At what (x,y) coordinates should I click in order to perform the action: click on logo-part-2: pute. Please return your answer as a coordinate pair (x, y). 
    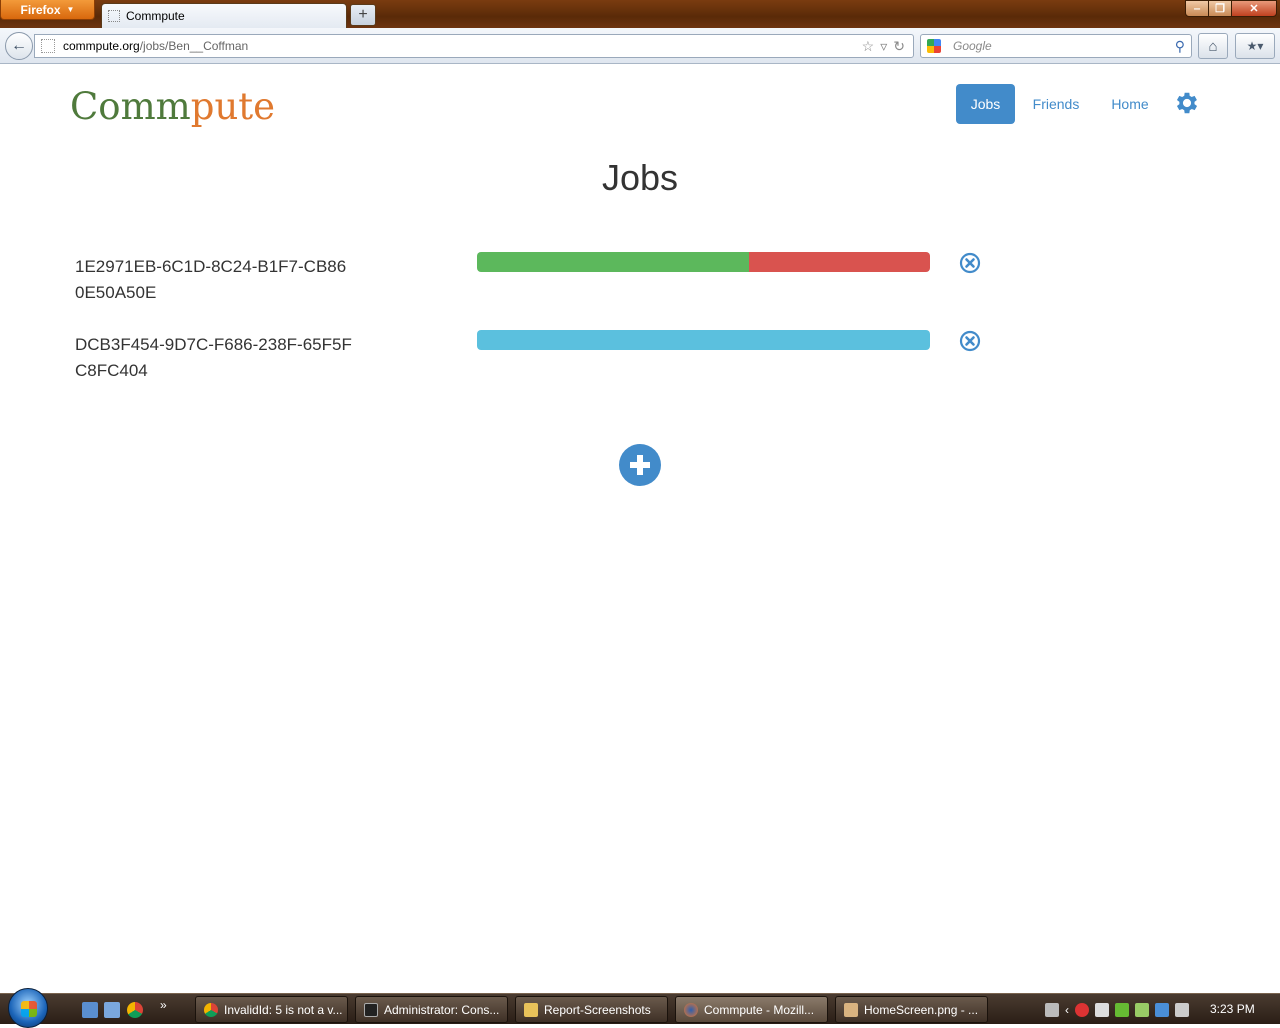
    Looking at the image, I should click on (233, 106).